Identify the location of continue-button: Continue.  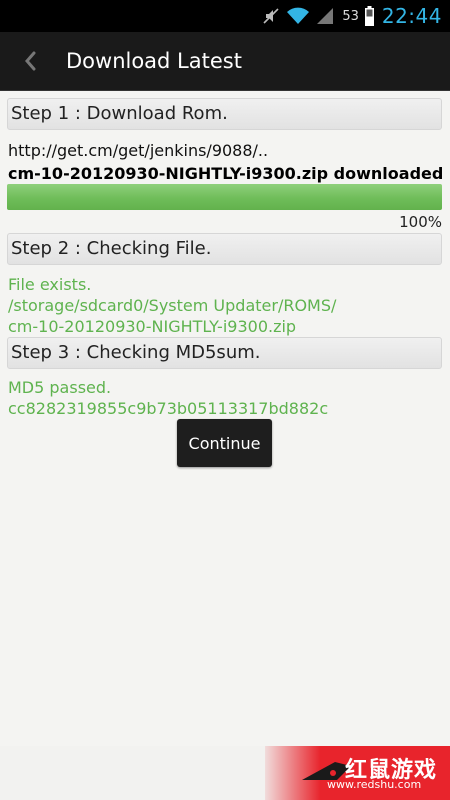
(224, 443).